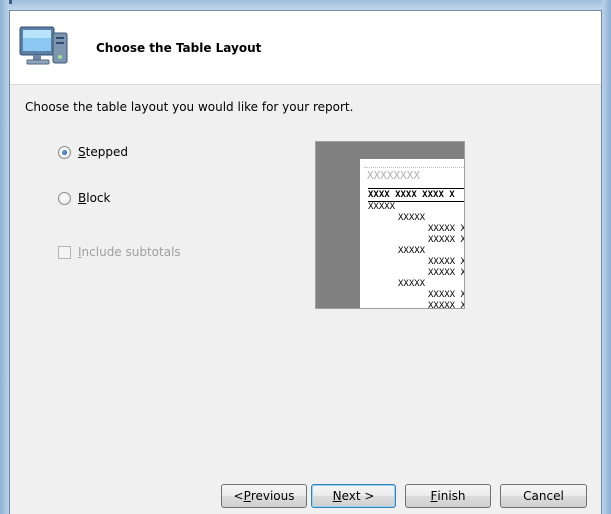 This screenshot has height=514, width=611. Describe the element at coordinates (64, 152) in the screenshot. I see `stepped-radio-button` at that location.